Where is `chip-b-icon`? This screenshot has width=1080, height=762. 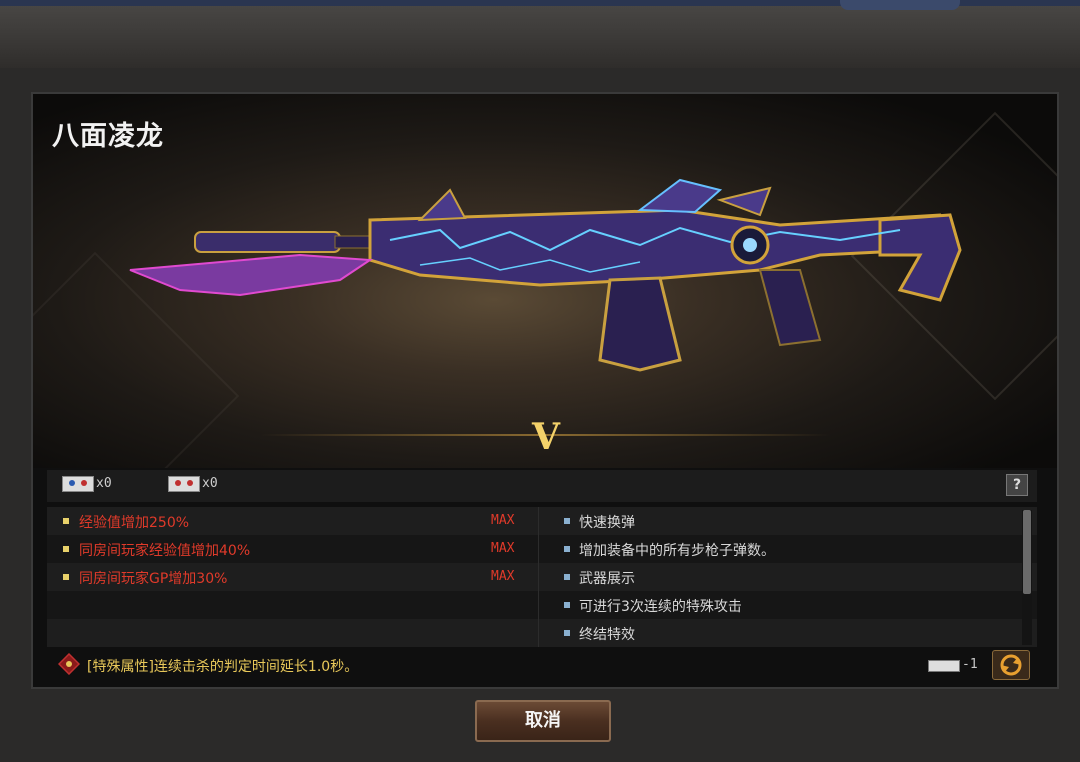 chip-b-icon is located at coordinates (184, 484).